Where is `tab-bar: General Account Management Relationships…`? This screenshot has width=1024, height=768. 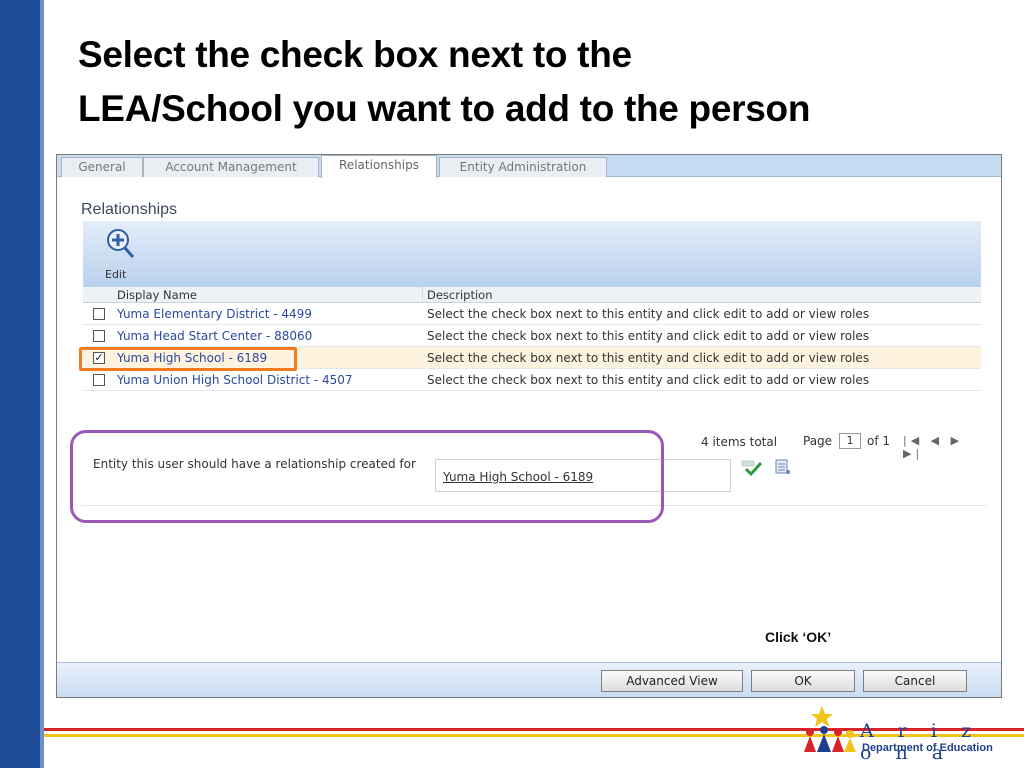
tab-bar: General Account Management Relationships… is located at coordinates (529, 166).